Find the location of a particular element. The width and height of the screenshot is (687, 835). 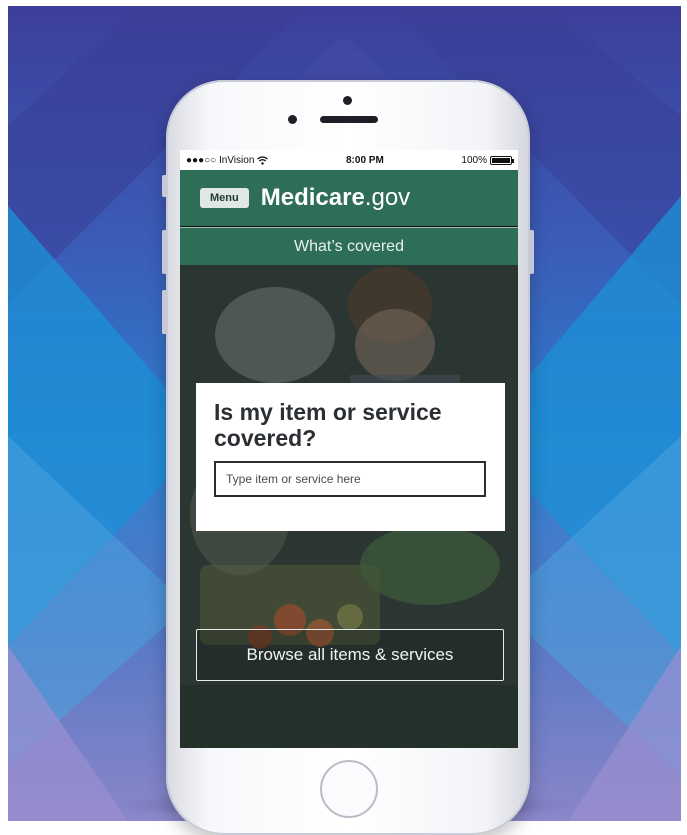

menu-button: Menu is located at coordinates (224, 198).